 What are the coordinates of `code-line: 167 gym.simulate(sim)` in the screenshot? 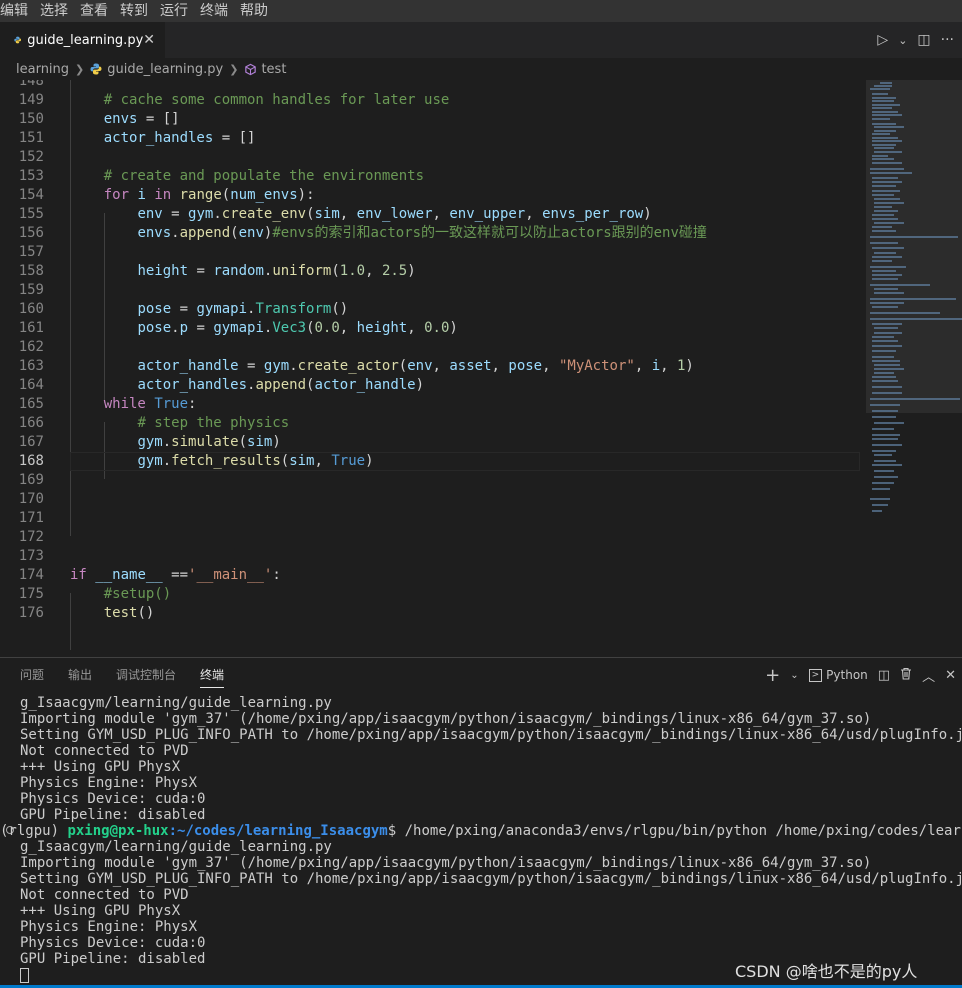 It's located at (433, 442).